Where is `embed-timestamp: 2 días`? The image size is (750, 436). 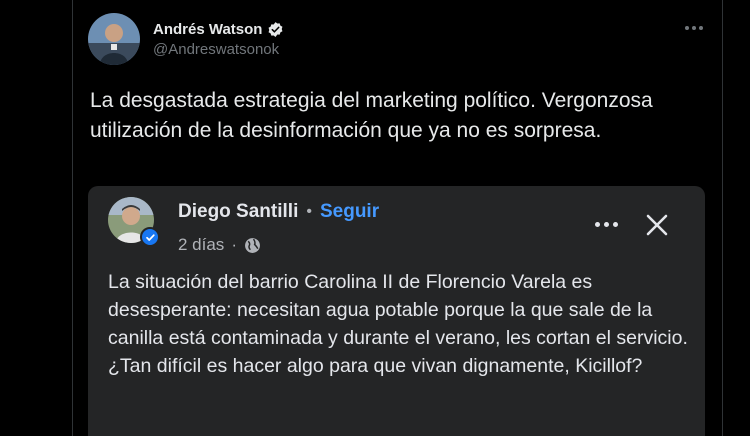 embed-timestamp: 2 días is located at coordinates (201, 245).